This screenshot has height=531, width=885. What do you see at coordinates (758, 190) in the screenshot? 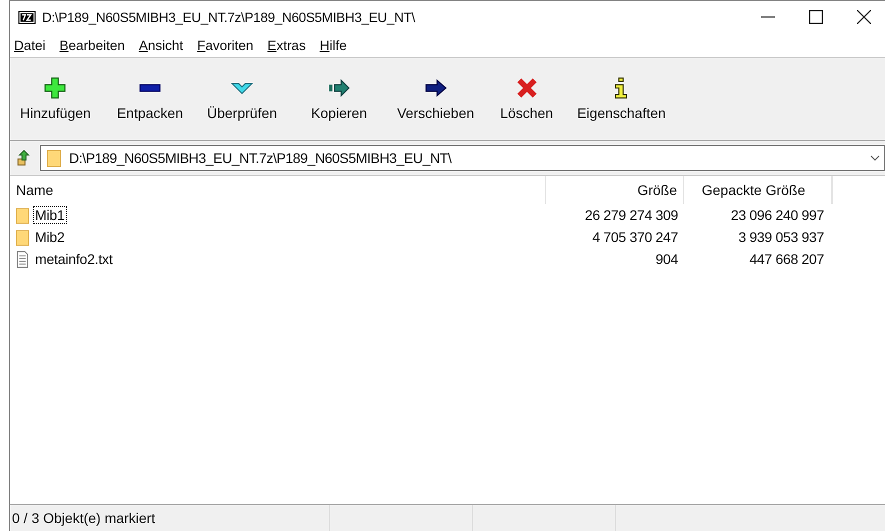
I see `column-header: Gepackte Größe` at bounding box center [758, 190].